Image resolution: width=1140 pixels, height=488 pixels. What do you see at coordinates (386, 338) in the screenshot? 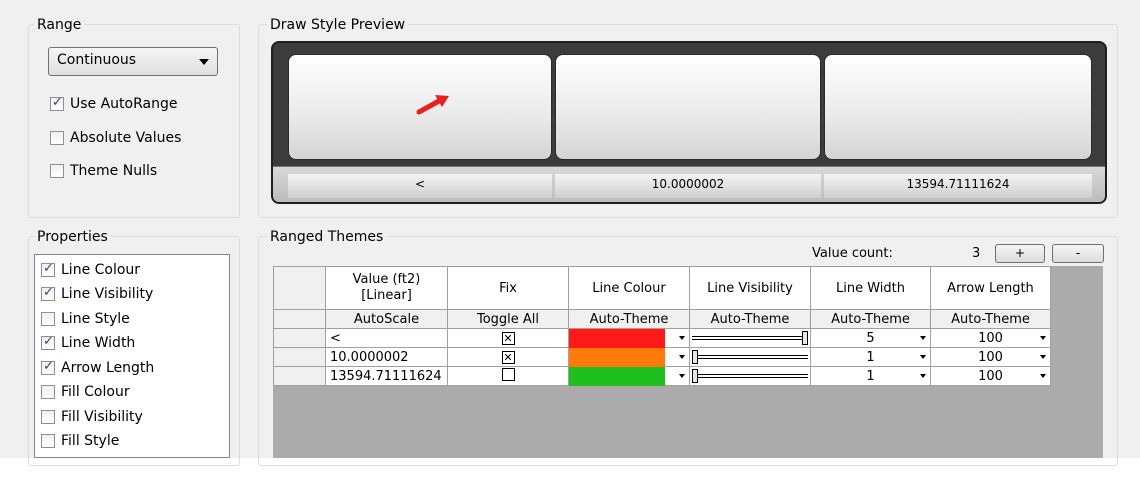
I see `value-cell: <` at bounding box center [386, 338].